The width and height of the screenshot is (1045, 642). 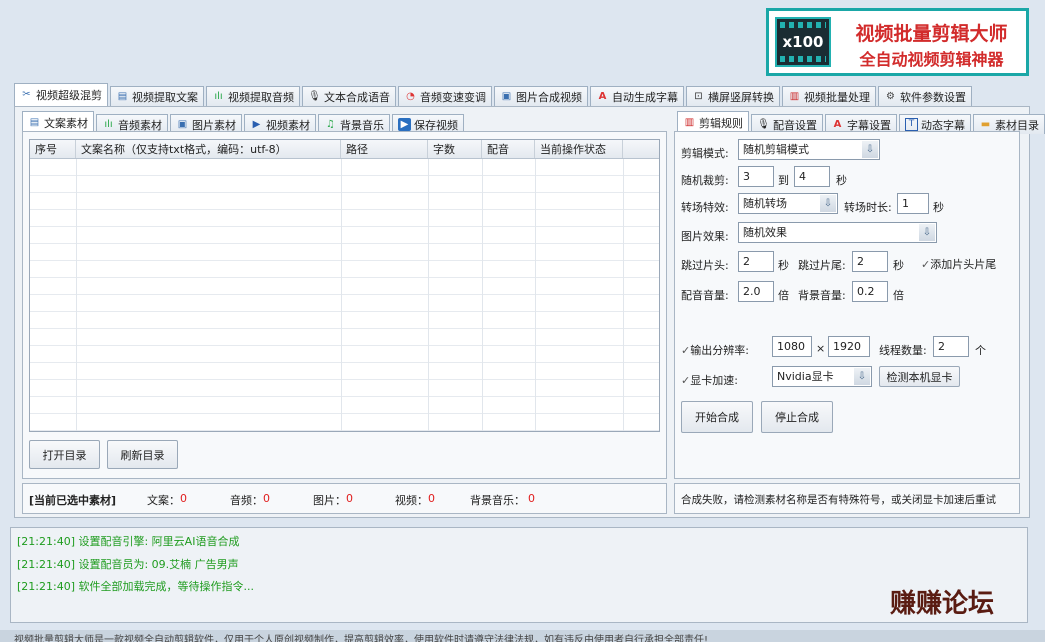 What do you see at coordinates (903, 350) in the screenshot?
I see `threads-label: 线程数量:` at bounding box center [903, 350].